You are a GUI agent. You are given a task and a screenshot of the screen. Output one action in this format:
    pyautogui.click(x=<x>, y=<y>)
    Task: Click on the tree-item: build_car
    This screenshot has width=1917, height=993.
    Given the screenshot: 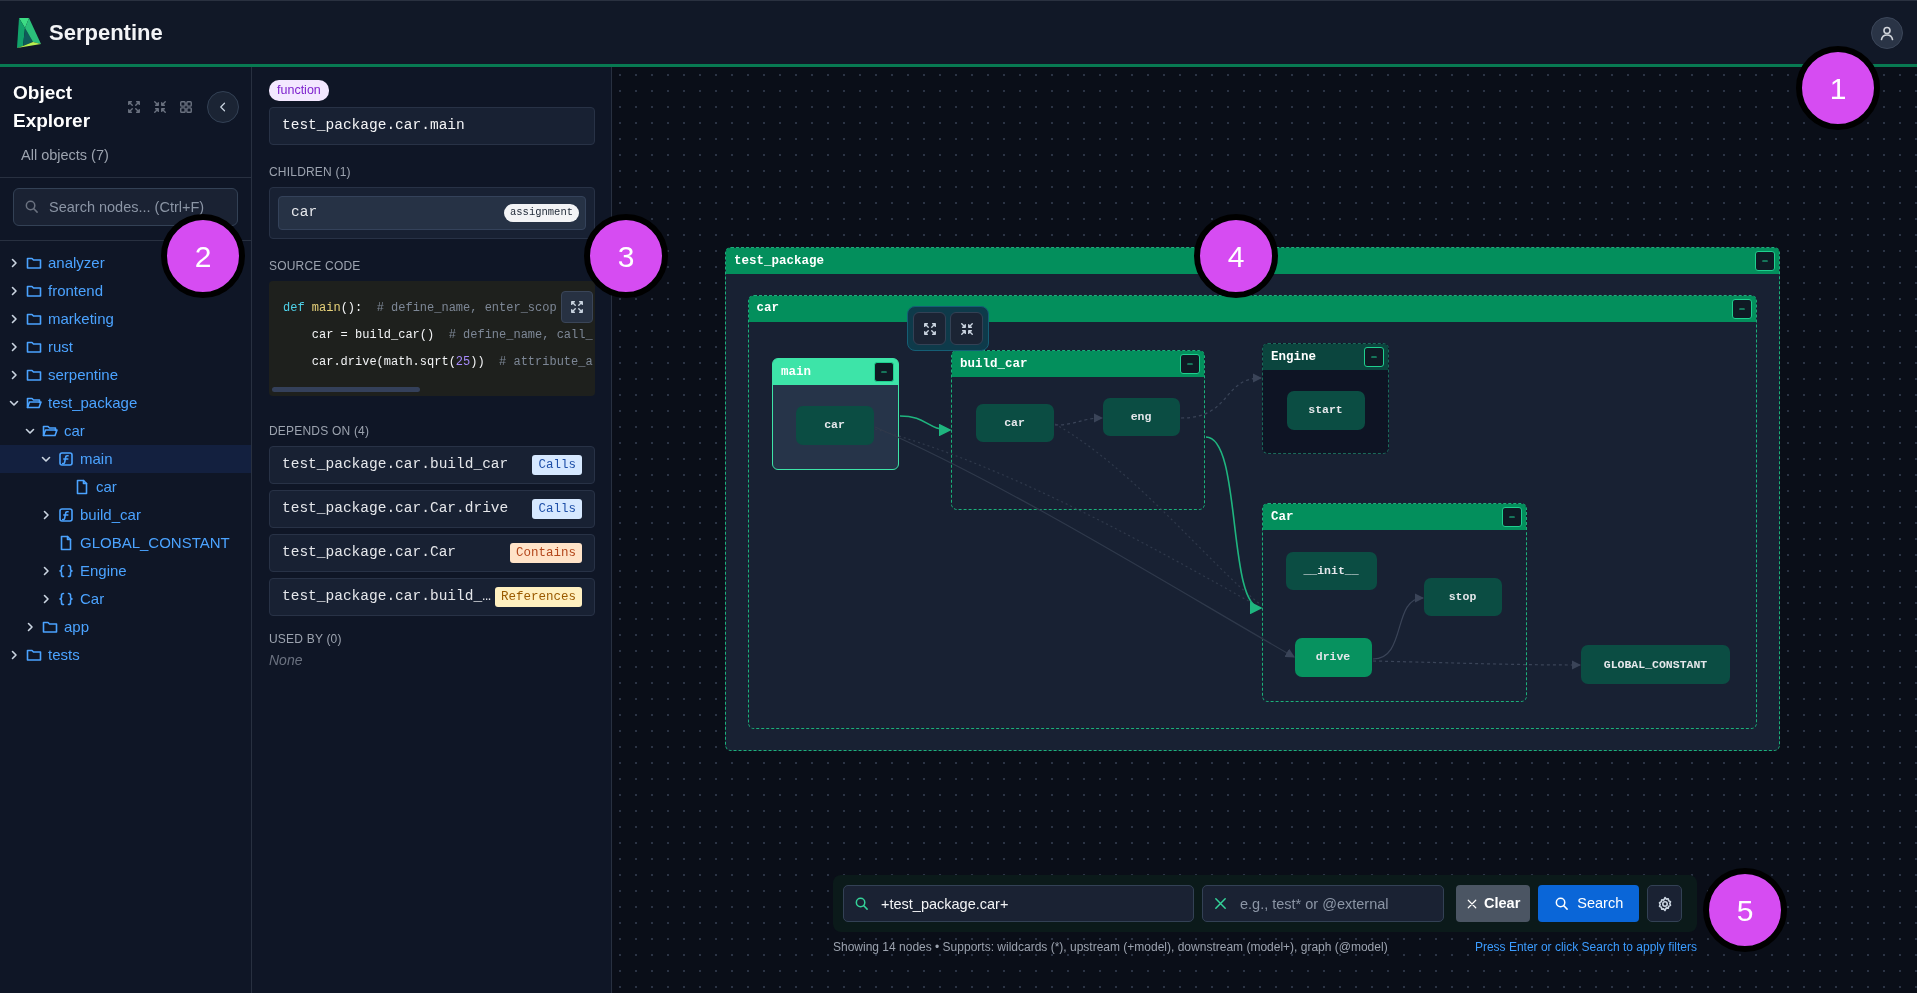 What is the action you would take?
    pyautogui.click(x=73, y=514)
    